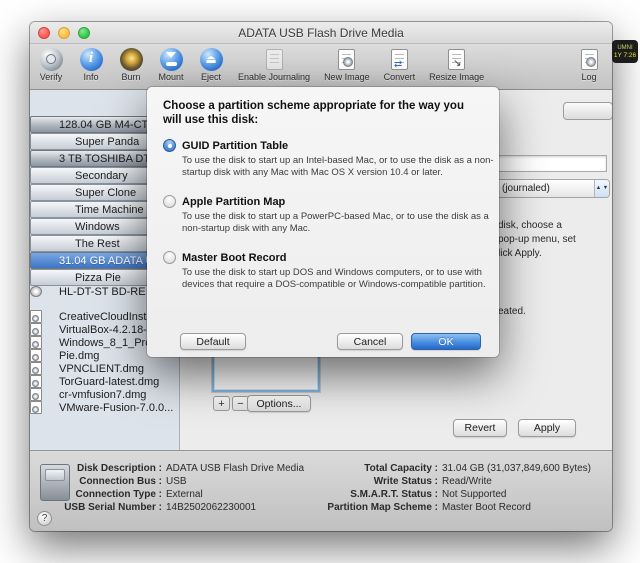 The width and height of the screenshot is (640, 563). What do you see at coordinates (405, 481) in the screenshot?
I see `info-label: Write Status :` at bounding box center [405, 481].